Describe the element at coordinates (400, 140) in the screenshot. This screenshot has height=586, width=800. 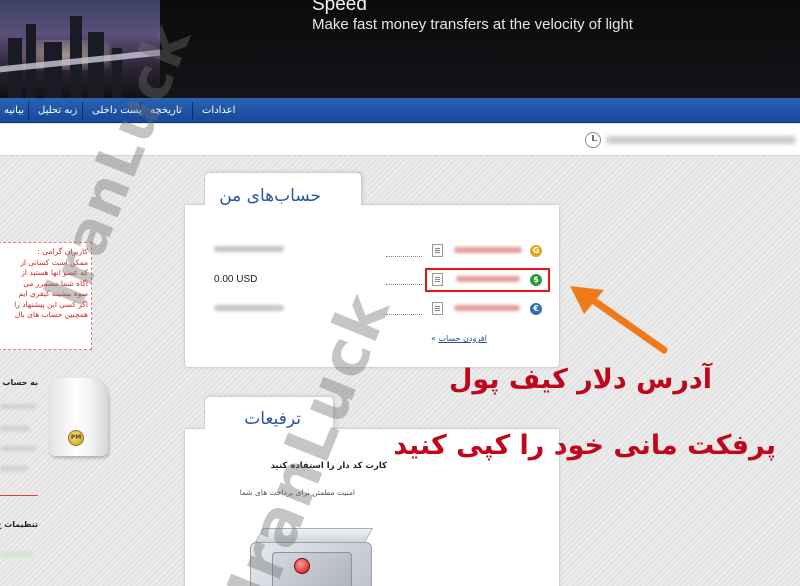
I see `user-bar` at that location.